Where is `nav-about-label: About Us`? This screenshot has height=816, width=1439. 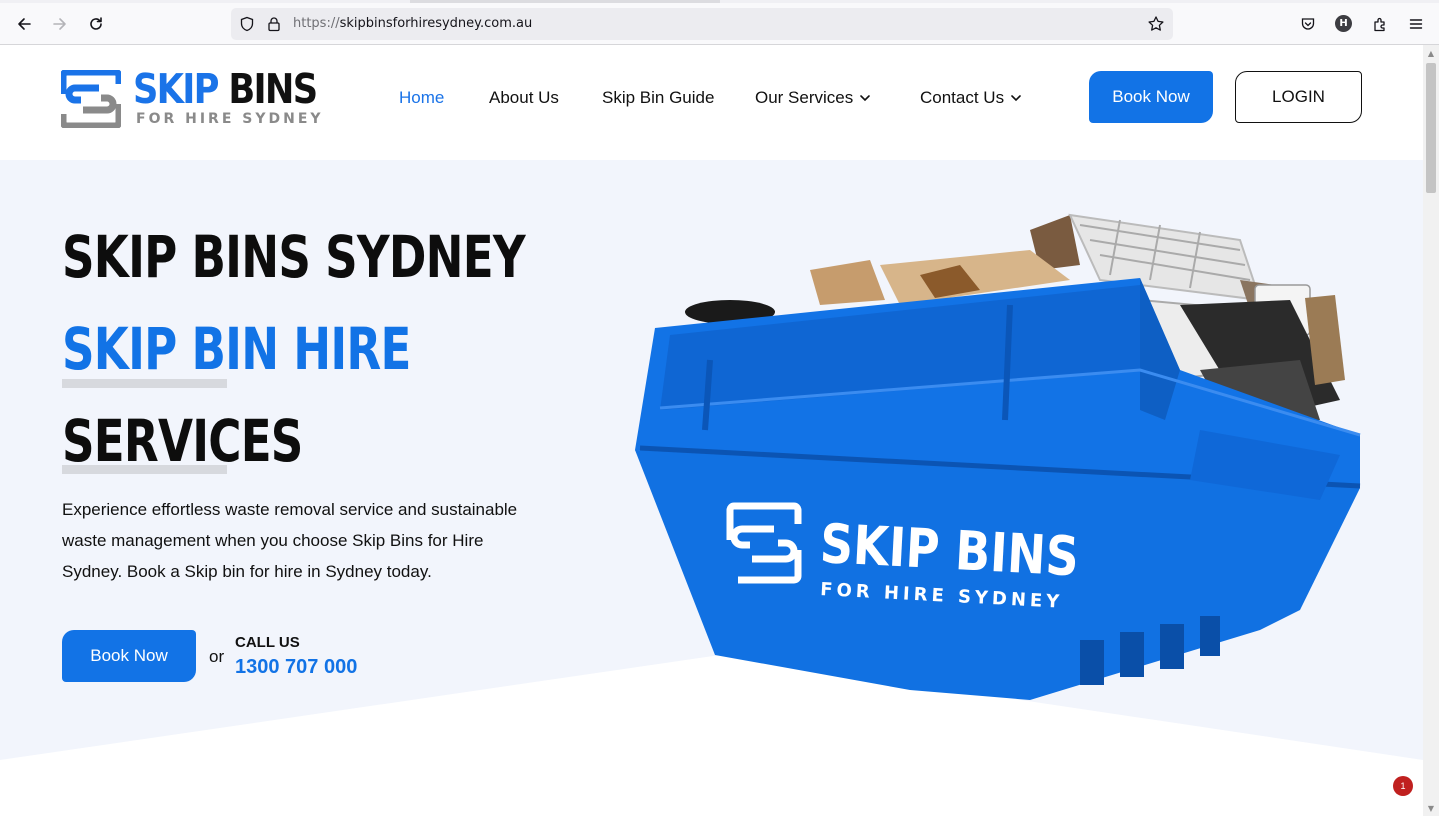 nav-about-label: About Us is located at coordinates (524, 97).